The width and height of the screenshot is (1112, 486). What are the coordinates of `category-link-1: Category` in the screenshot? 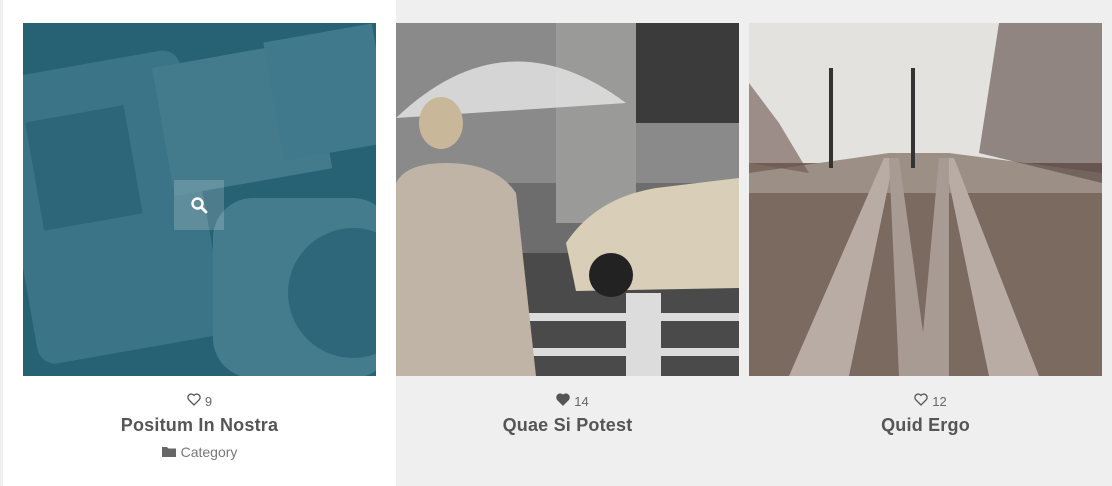 It's located at (199, 452).